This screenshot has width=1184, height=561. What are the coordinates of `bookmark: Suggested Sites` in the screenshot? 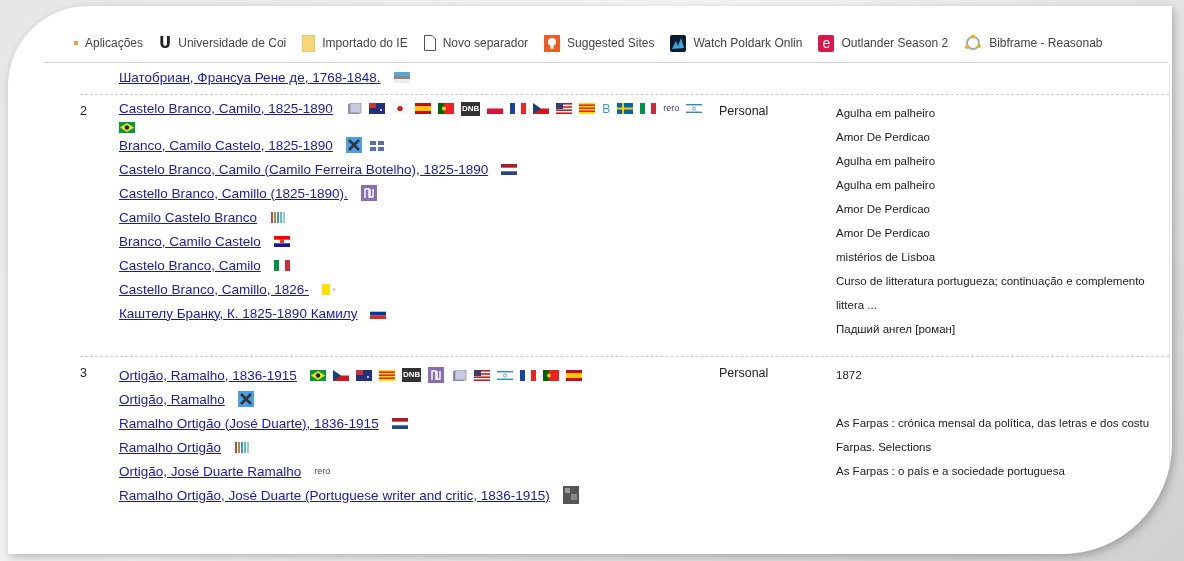 It's located at (599, 43).